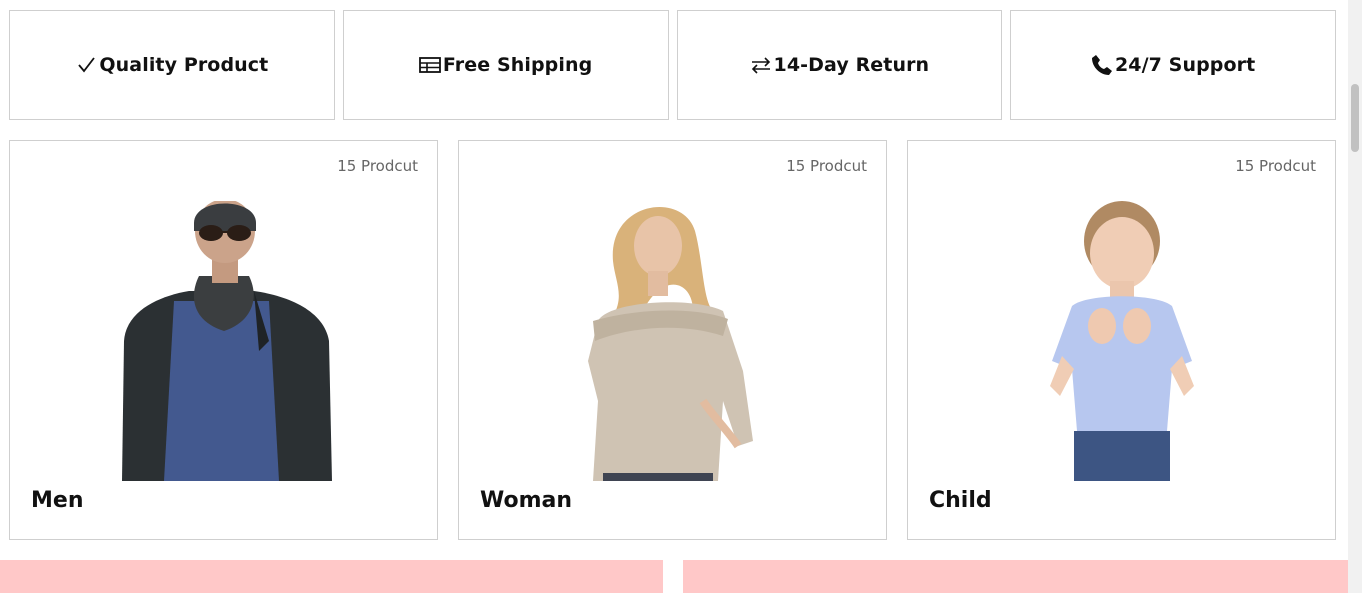 The width and height of the screenshot is (1362, 593). I want to click on category-name: Woman, so click(526, 500).